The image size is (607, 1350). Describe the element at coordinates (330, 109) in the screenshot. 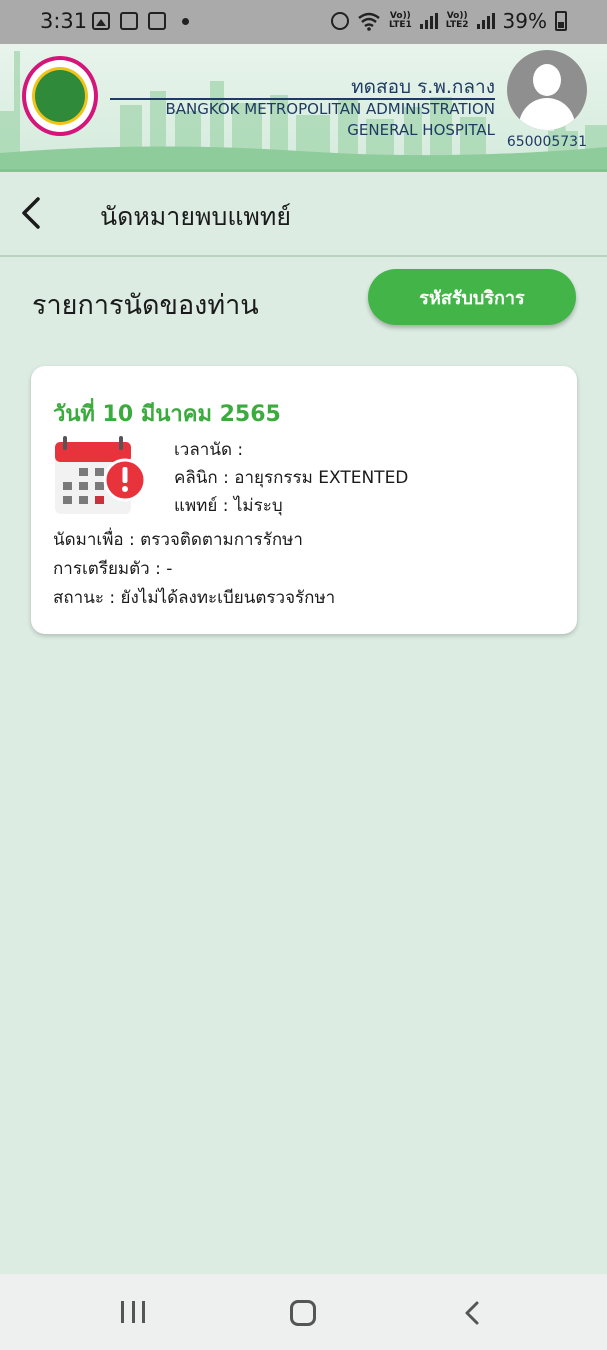

I see `hospital-name-en-line1: BANGKOK METROPOLITAN ADMINISTRATION` at that location.